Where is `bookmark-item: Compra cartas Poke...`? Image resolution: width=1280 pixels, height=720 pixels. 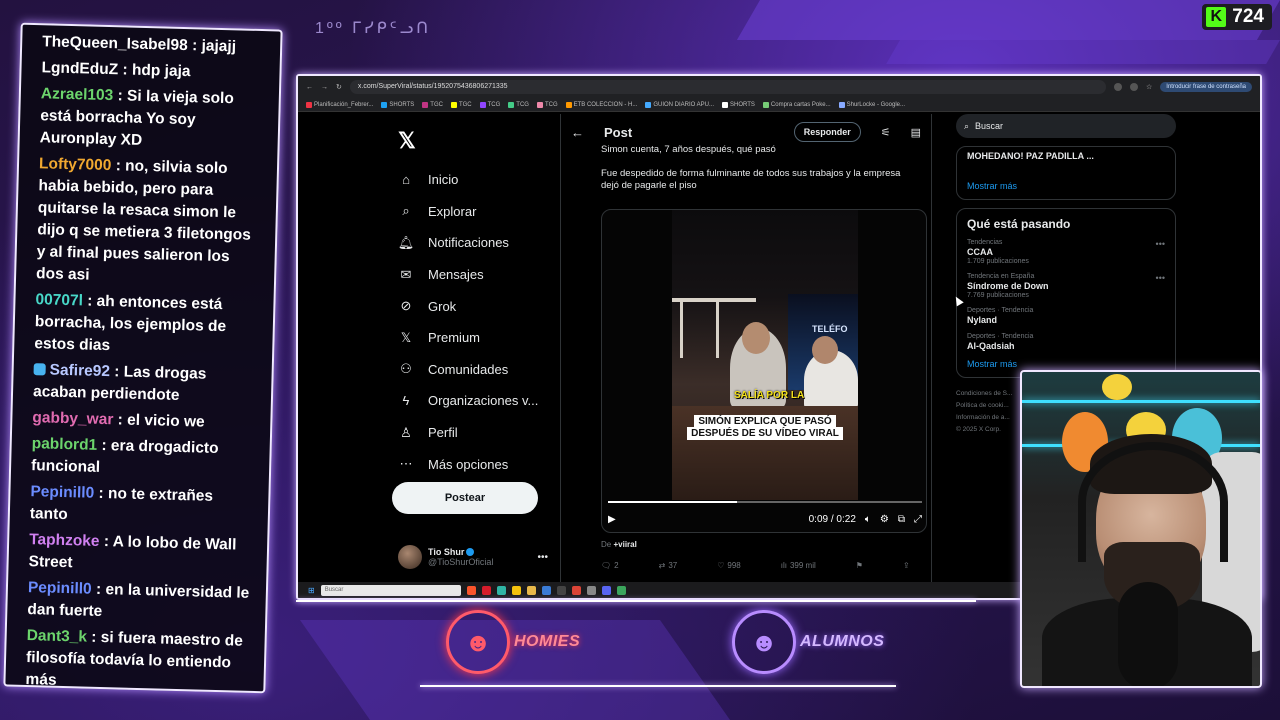 bookmark-item: Compra cartas Poke... is located at coordinates (796, 104).